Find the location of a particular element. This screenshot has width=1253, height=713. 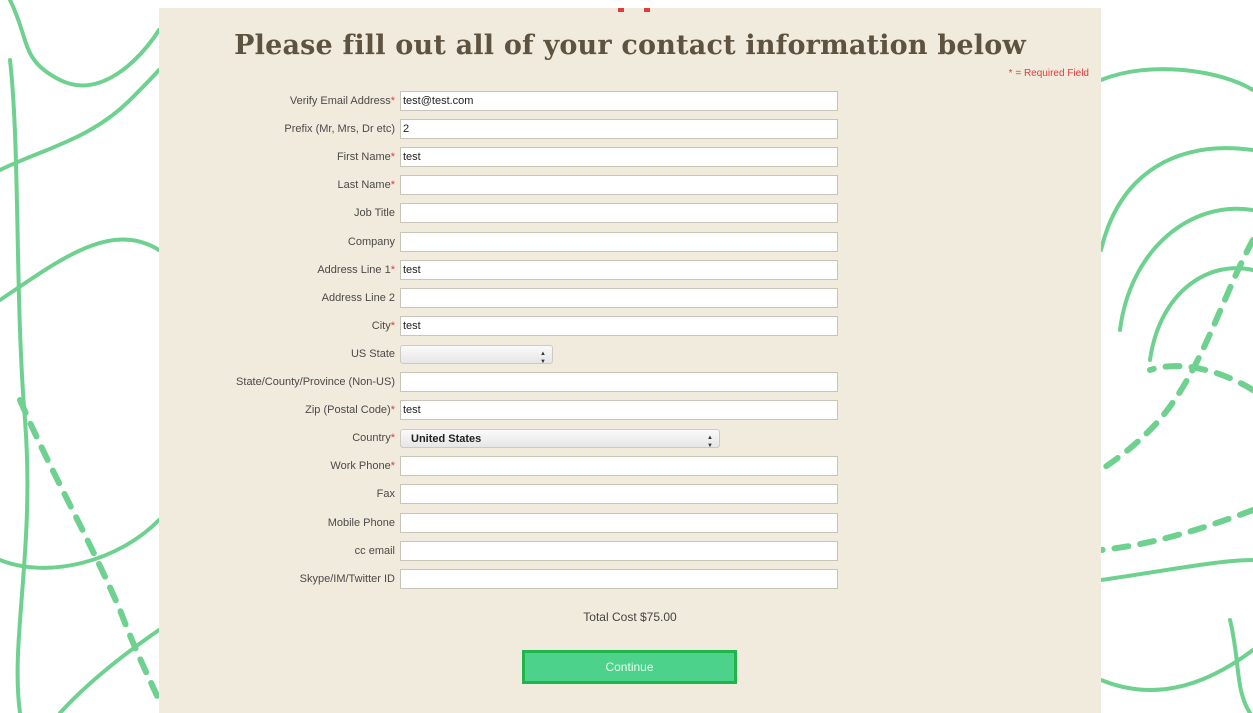

required-field-note: * = Required Field is located at coordinates (1048, 73).